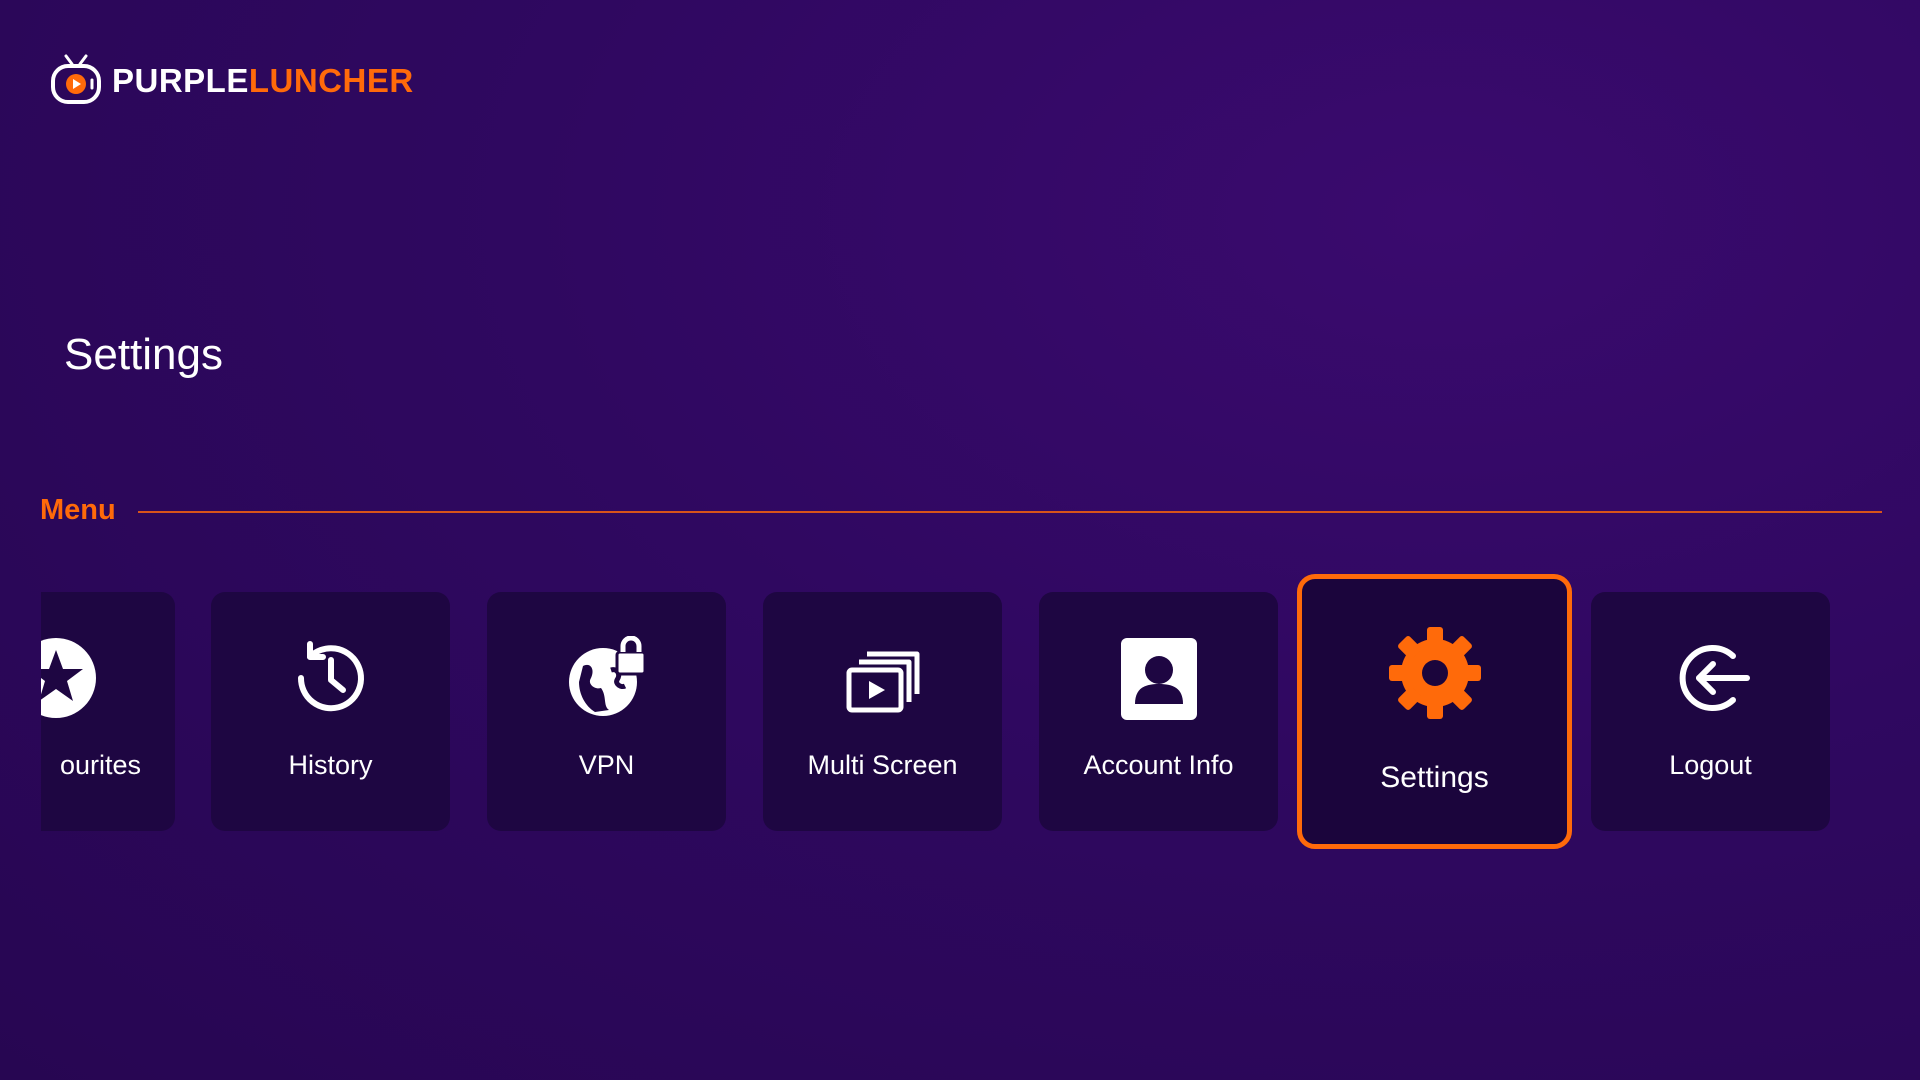  I want to click on menu-divider, so click(1009, 511).